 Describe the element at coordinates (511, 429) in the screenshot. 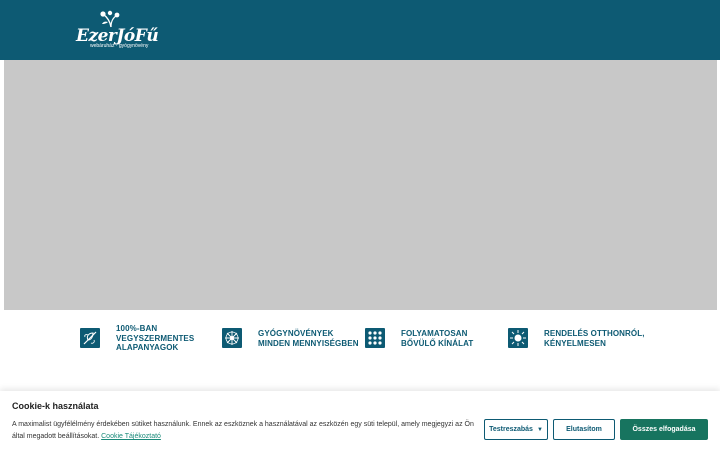

I see `cookie-settings-label: Testreszabás` at that location.